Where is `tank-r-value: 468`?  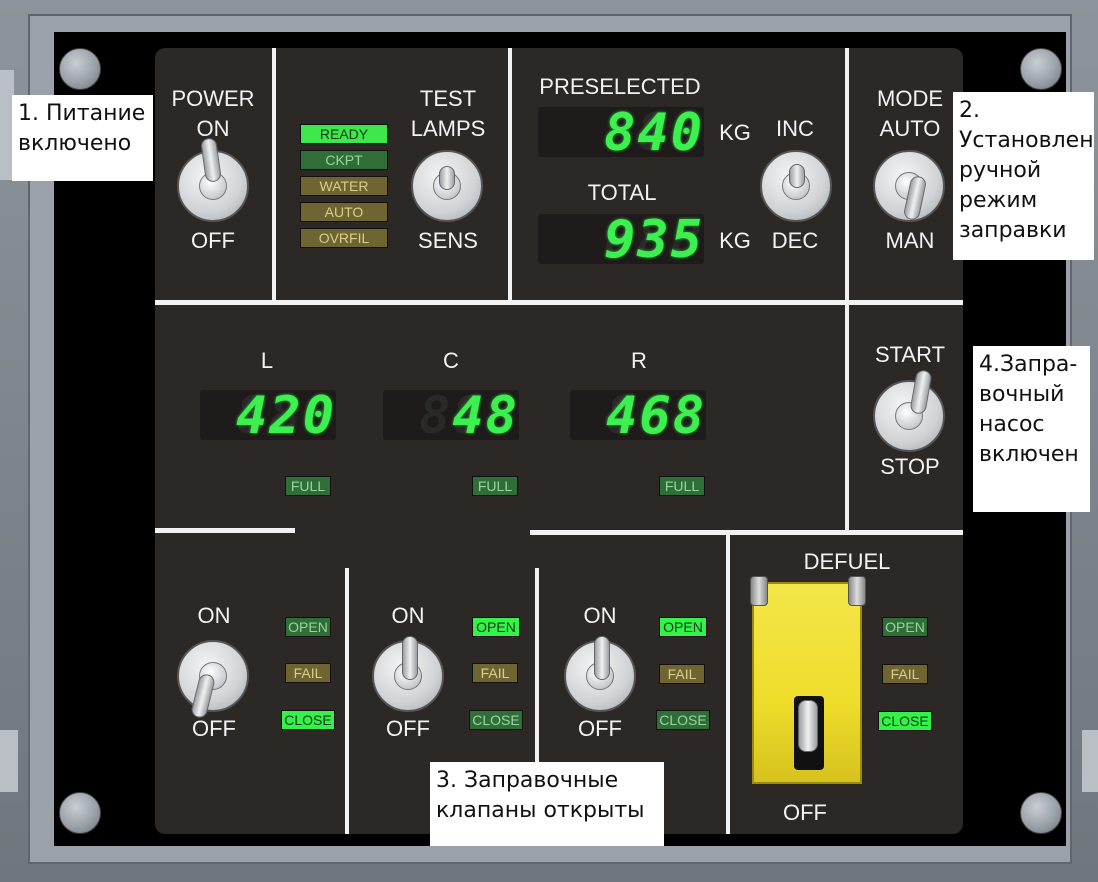
tank-r-value: 468 is located at coordinates (656, 415).